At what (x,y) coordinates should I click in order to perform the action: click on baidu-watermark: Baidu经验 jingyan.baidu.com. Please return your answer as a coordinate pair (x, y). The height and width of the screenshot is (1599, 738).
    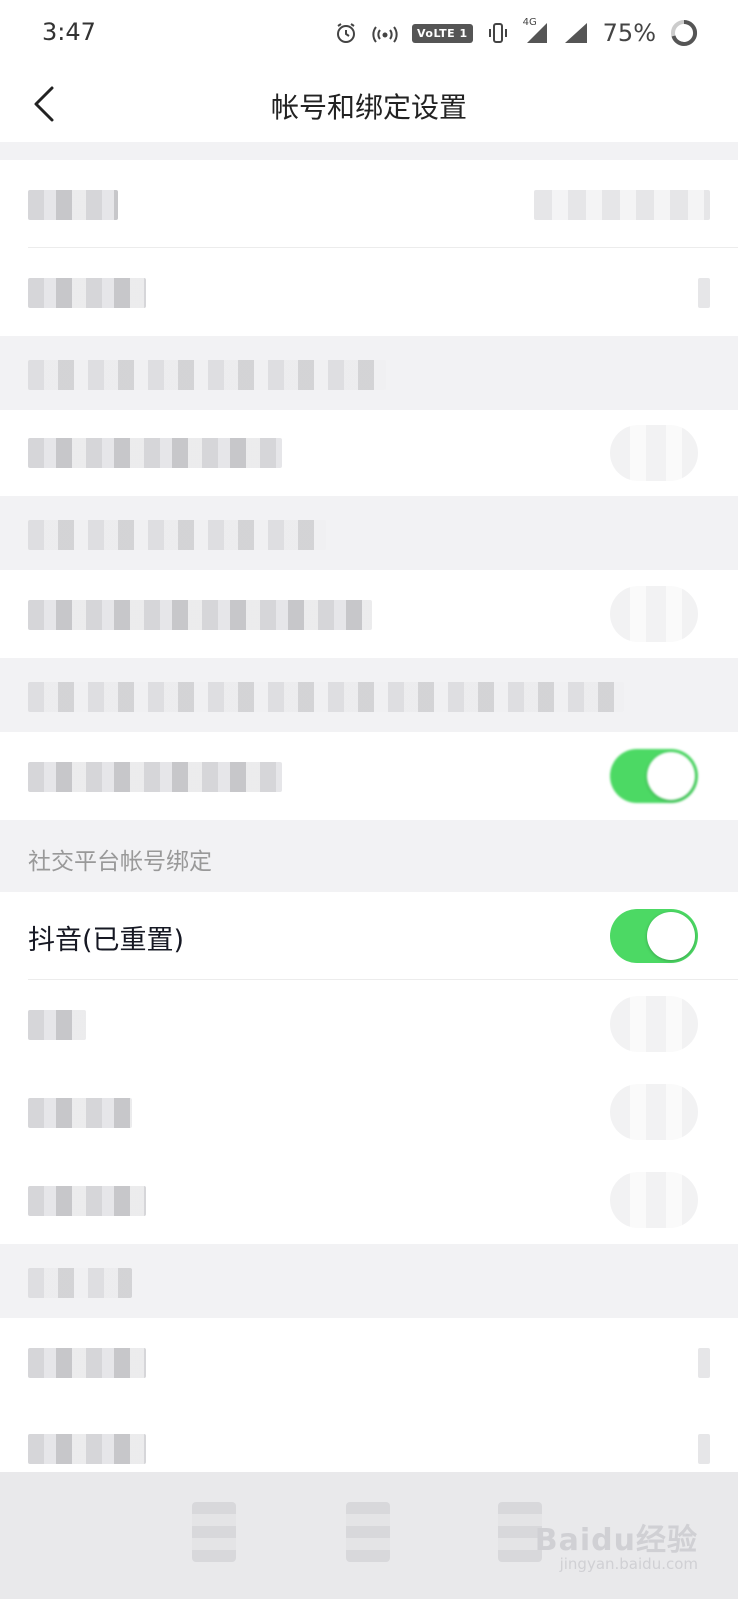
    Looking at the image, I should click on (616, 1544).